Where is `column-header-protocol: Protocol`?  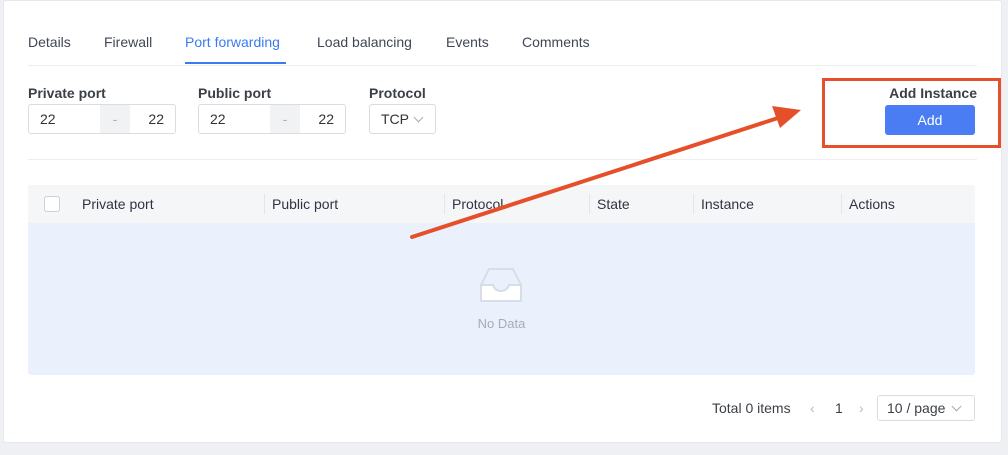 column-header-protocol: Protocol is located at coordinates (477, 204).